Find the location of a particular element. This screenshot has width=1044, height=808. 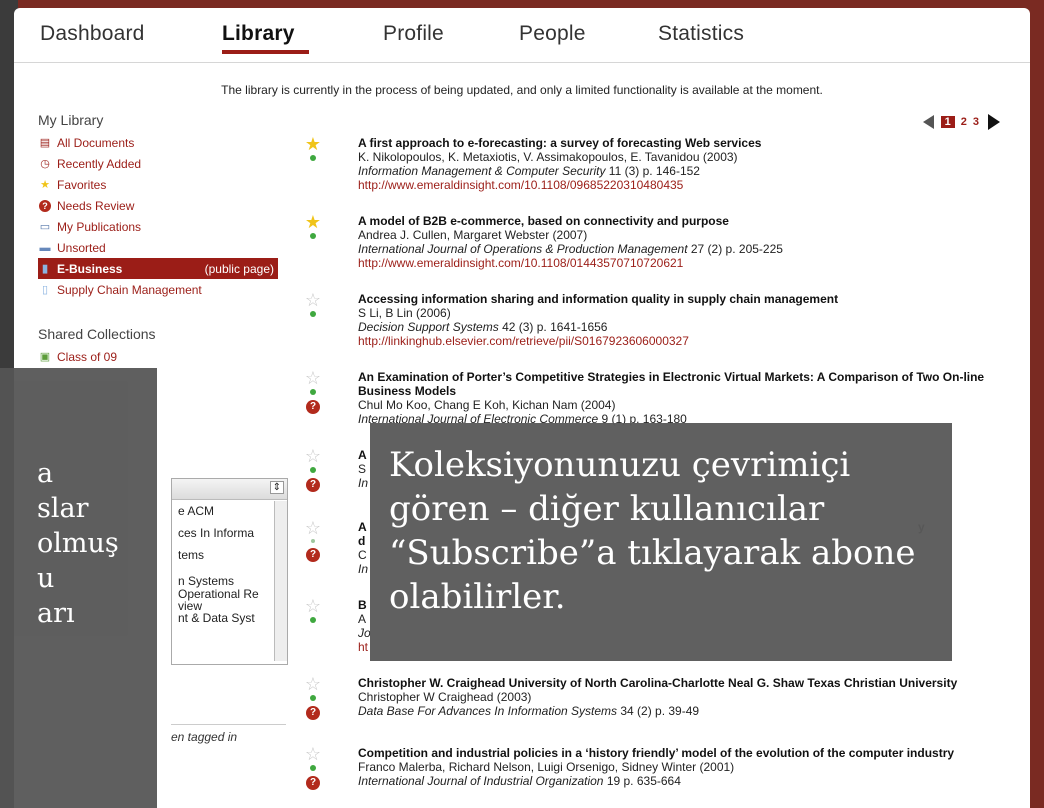

book-icon: ▮ is located at coordinates (45, 269).